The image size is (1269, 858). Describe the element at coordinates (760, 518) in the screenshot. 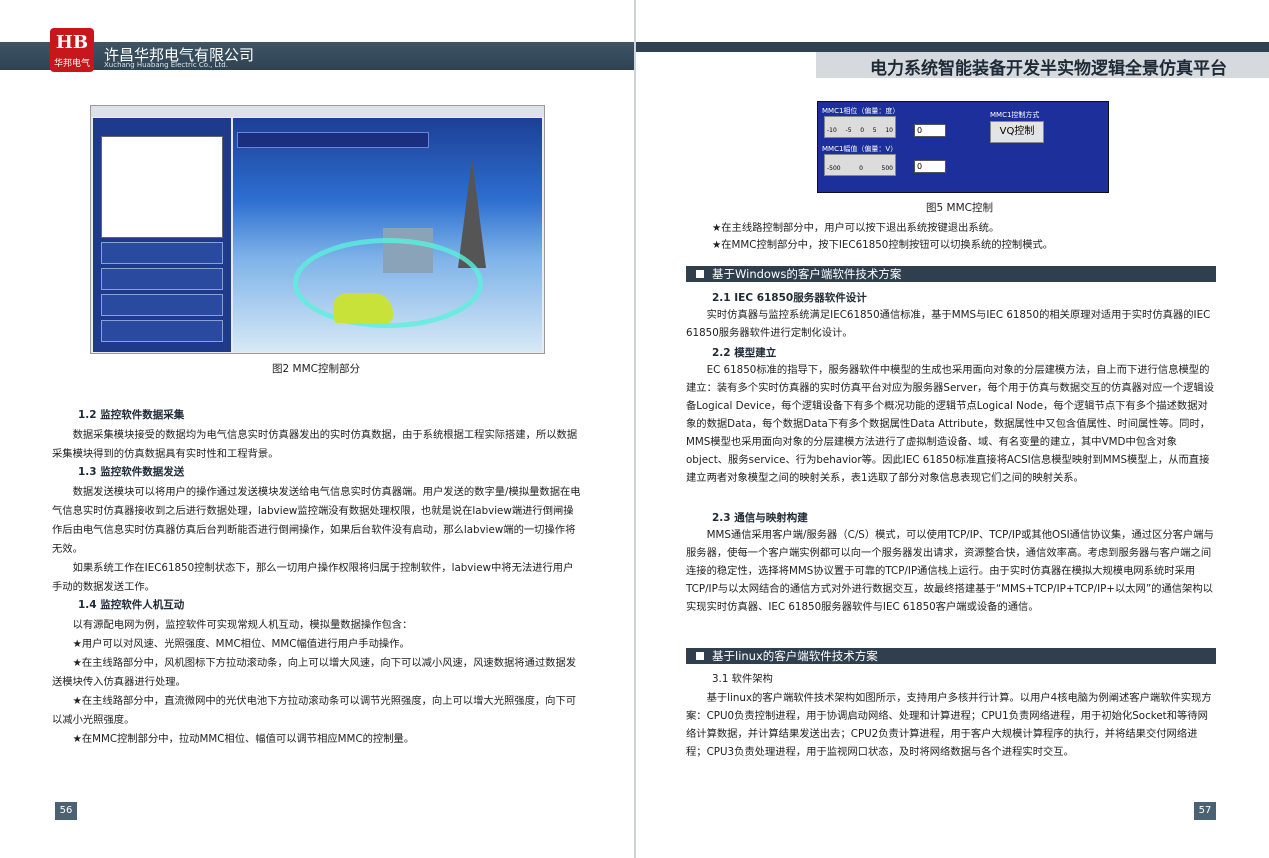

I see `section-heading: 2.3 通信与映射构建` at that location.